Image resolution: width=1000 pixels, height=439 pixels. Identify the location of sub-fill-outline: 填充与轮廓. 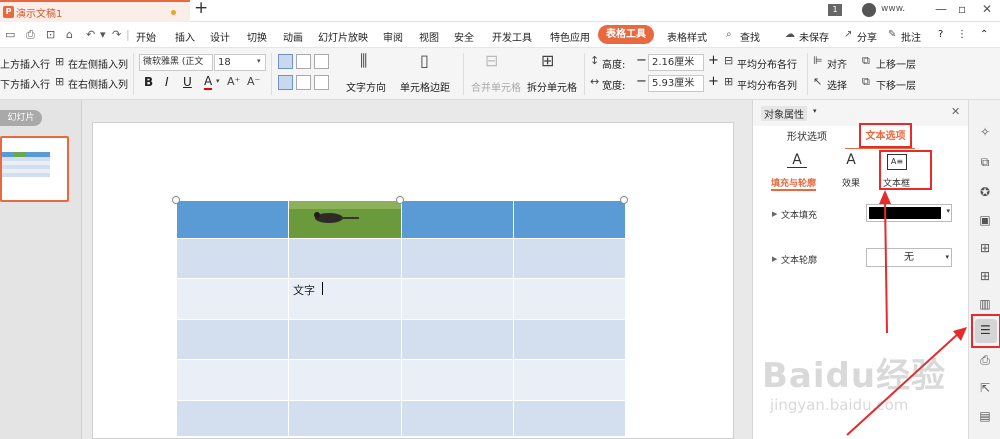
(794, 183).